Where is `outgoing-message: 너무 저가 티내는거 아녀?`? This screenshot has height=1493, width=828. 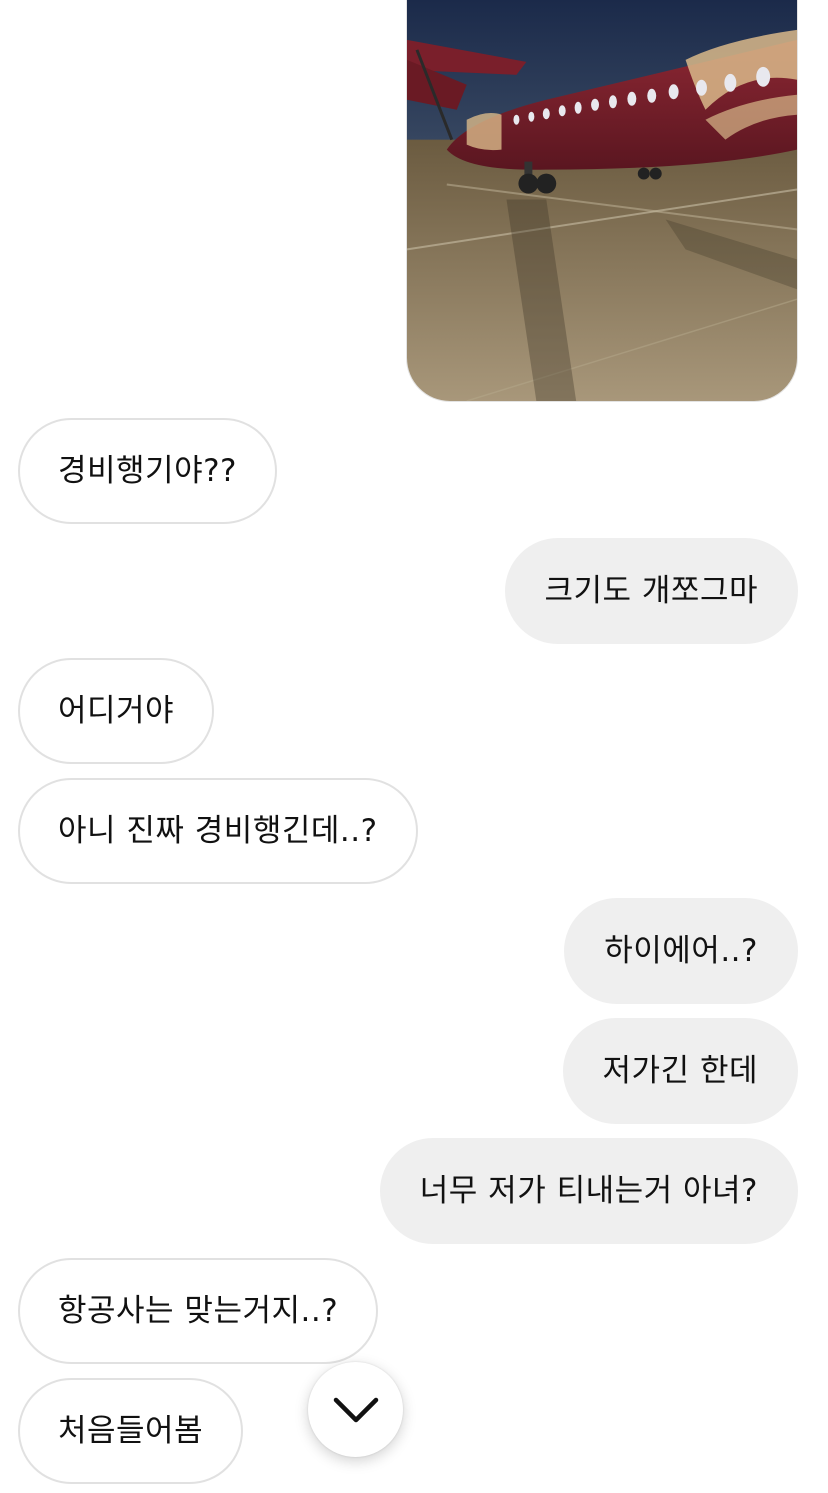 outgoing-message: 너무 저가 티내는거 아녀? is located at coordinates (588, 1191).